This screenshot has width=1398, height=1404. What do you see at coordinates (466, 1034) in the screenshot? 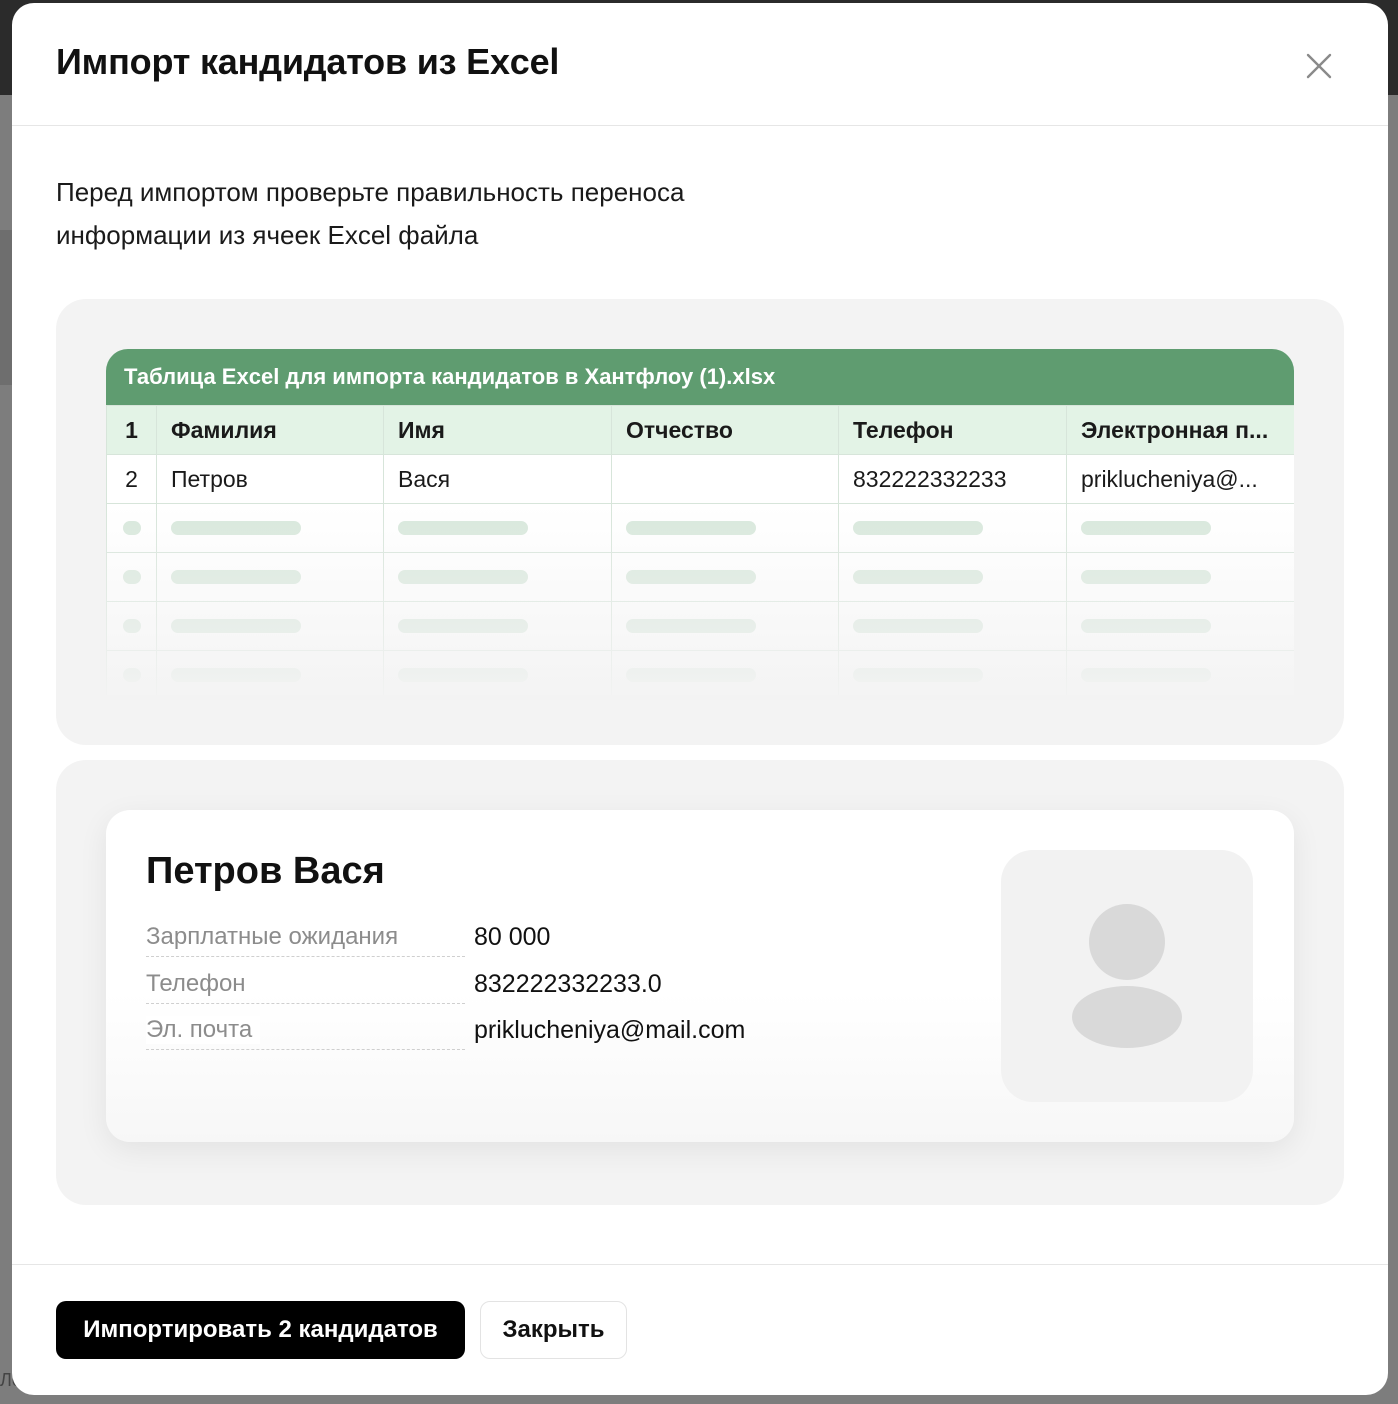
I see `field-email: Эл. почта priklucheniya@mail.com` at bounding box center [466, 1034].